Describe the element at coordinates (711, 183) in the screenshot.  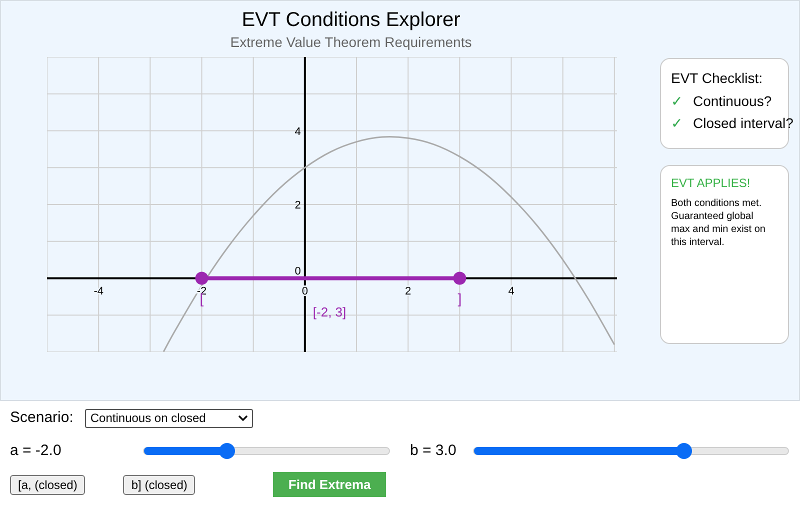
I see `status-title: EVT APPLIES!` at that location.